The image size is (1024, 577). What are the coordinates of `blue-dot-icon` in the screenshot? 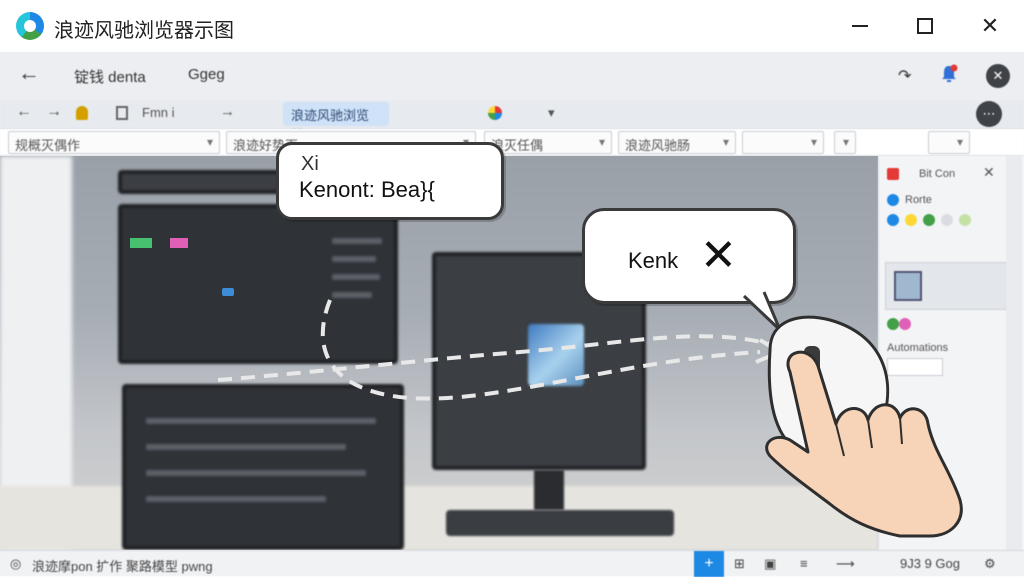 It's located at (893, 200).